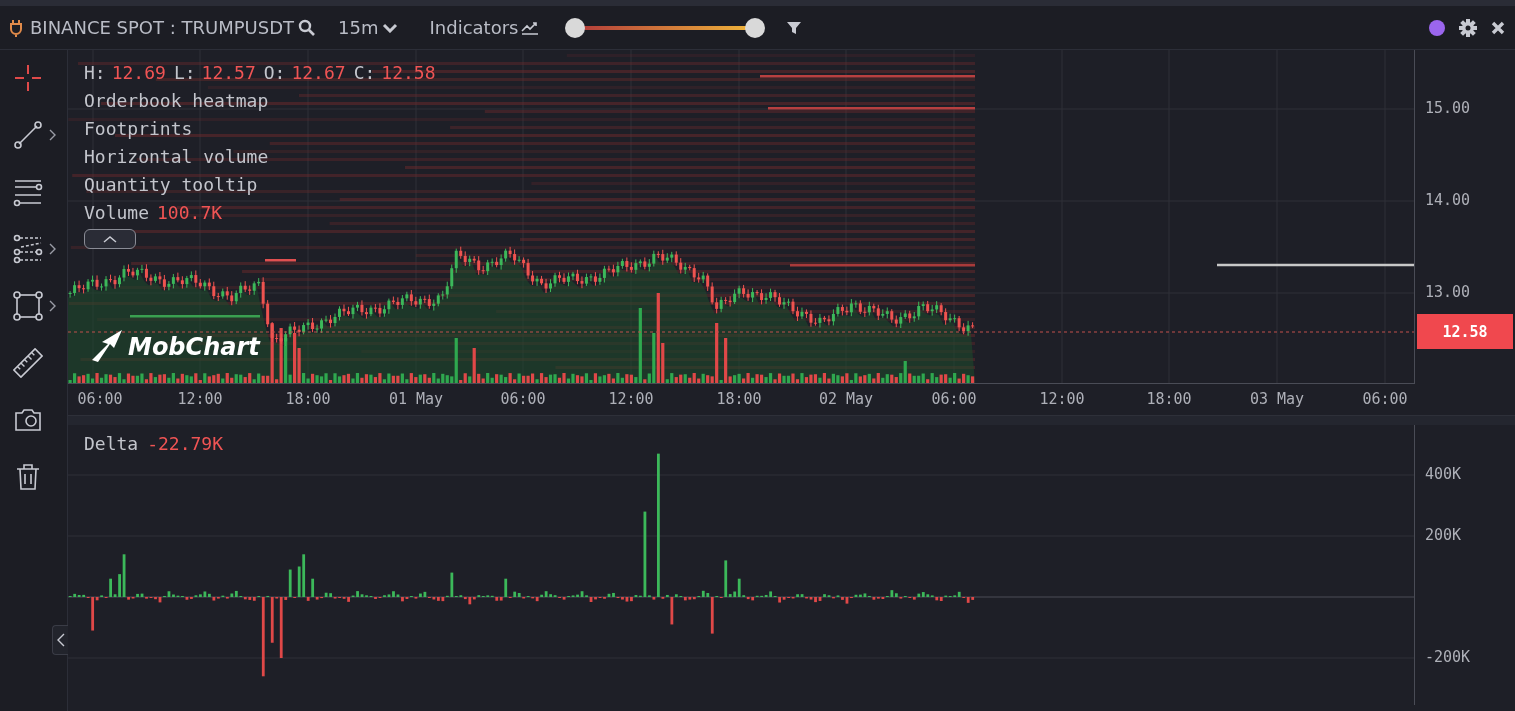 The width and height of the screenshot is (1515, 711). Describe the element at coordinates (138, 128) in the screenshot. I see `layer-label: Footprints` at that location.